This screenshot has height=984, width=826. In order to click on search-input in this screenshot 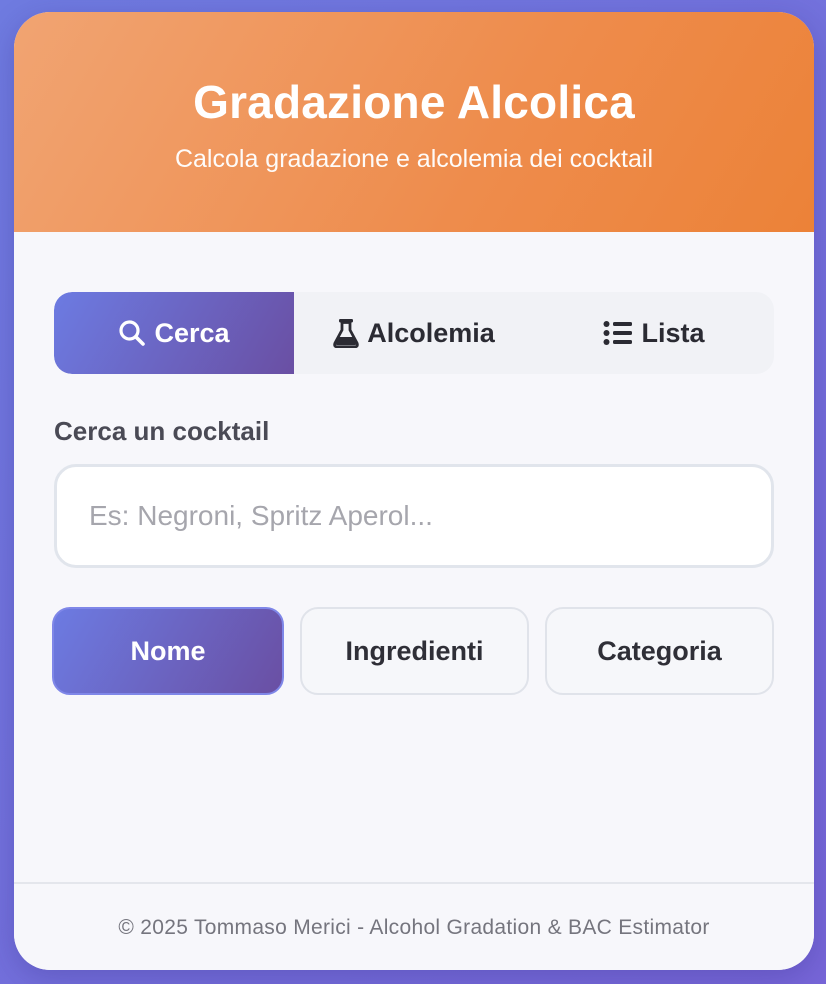, I will do `click(414, 516)`.